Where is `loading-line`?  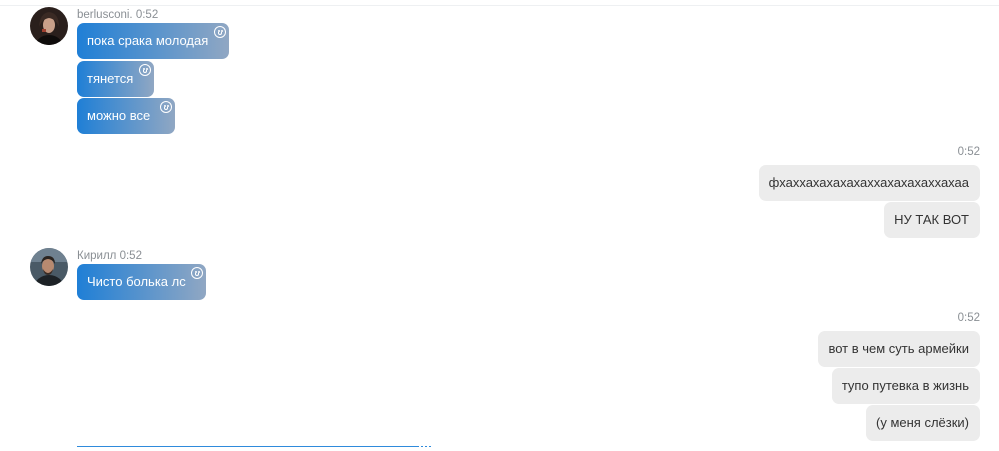 loading-line is located at coordinates (247, 446).